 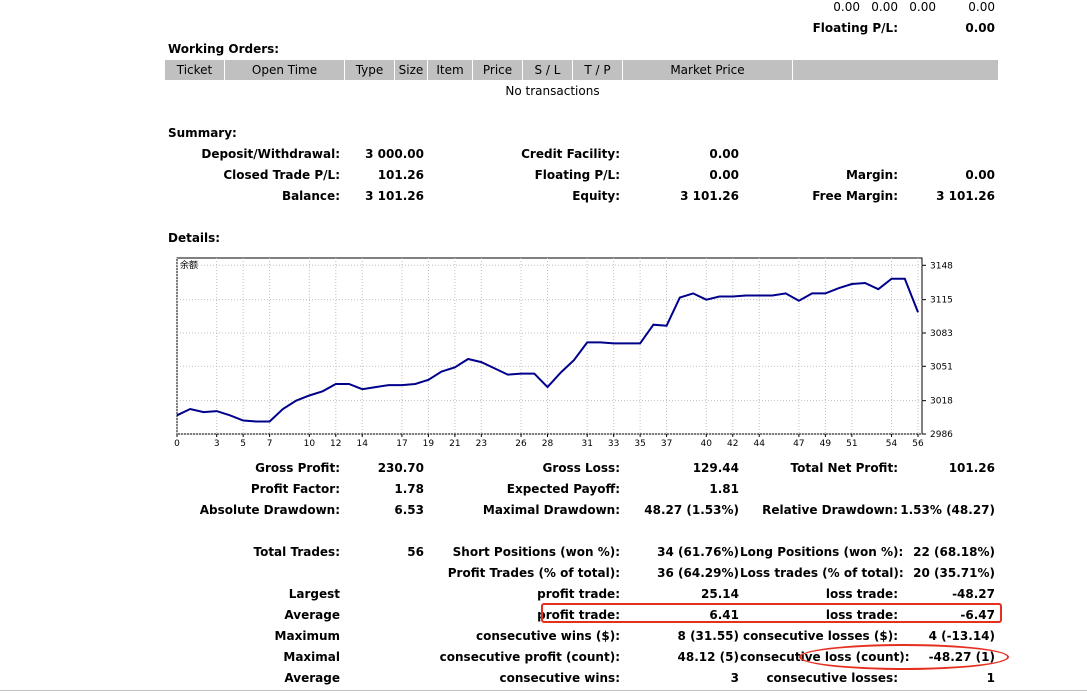 I want to click on gross-profit-value: 230.70, so click(x=400, y=468).